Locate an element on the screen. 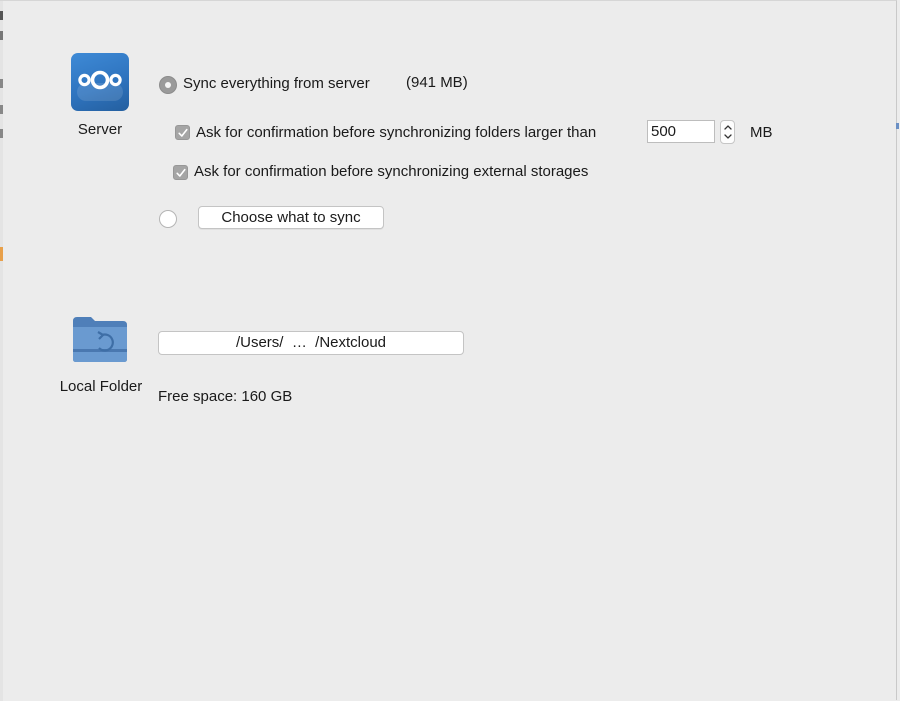 This screenshot has height=701, width=900. confirm-large-folders-checkbox is located at coordinates (182, 132).